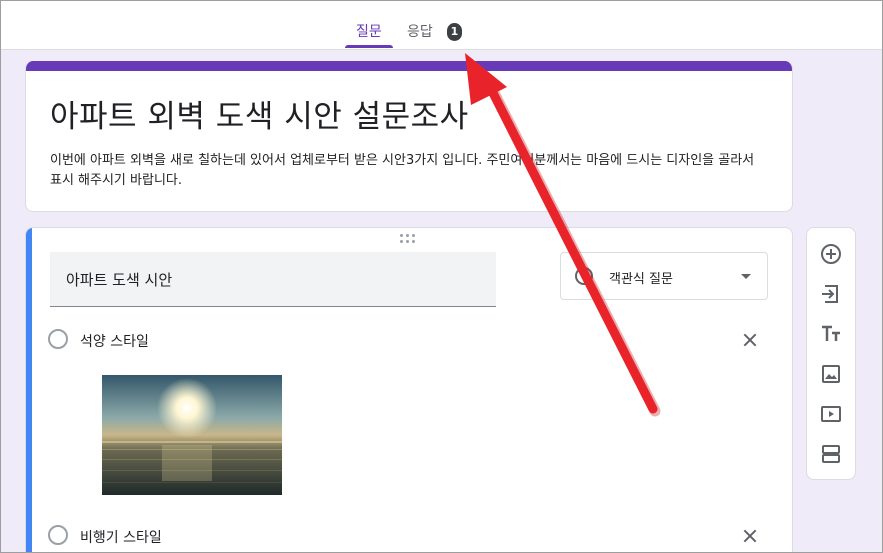 The height and width of the screenshot is (553, 883). Describe the element at coordinates (641, 279) in the screenshot. I see `question-type-label: 객관식 질문` at that location.